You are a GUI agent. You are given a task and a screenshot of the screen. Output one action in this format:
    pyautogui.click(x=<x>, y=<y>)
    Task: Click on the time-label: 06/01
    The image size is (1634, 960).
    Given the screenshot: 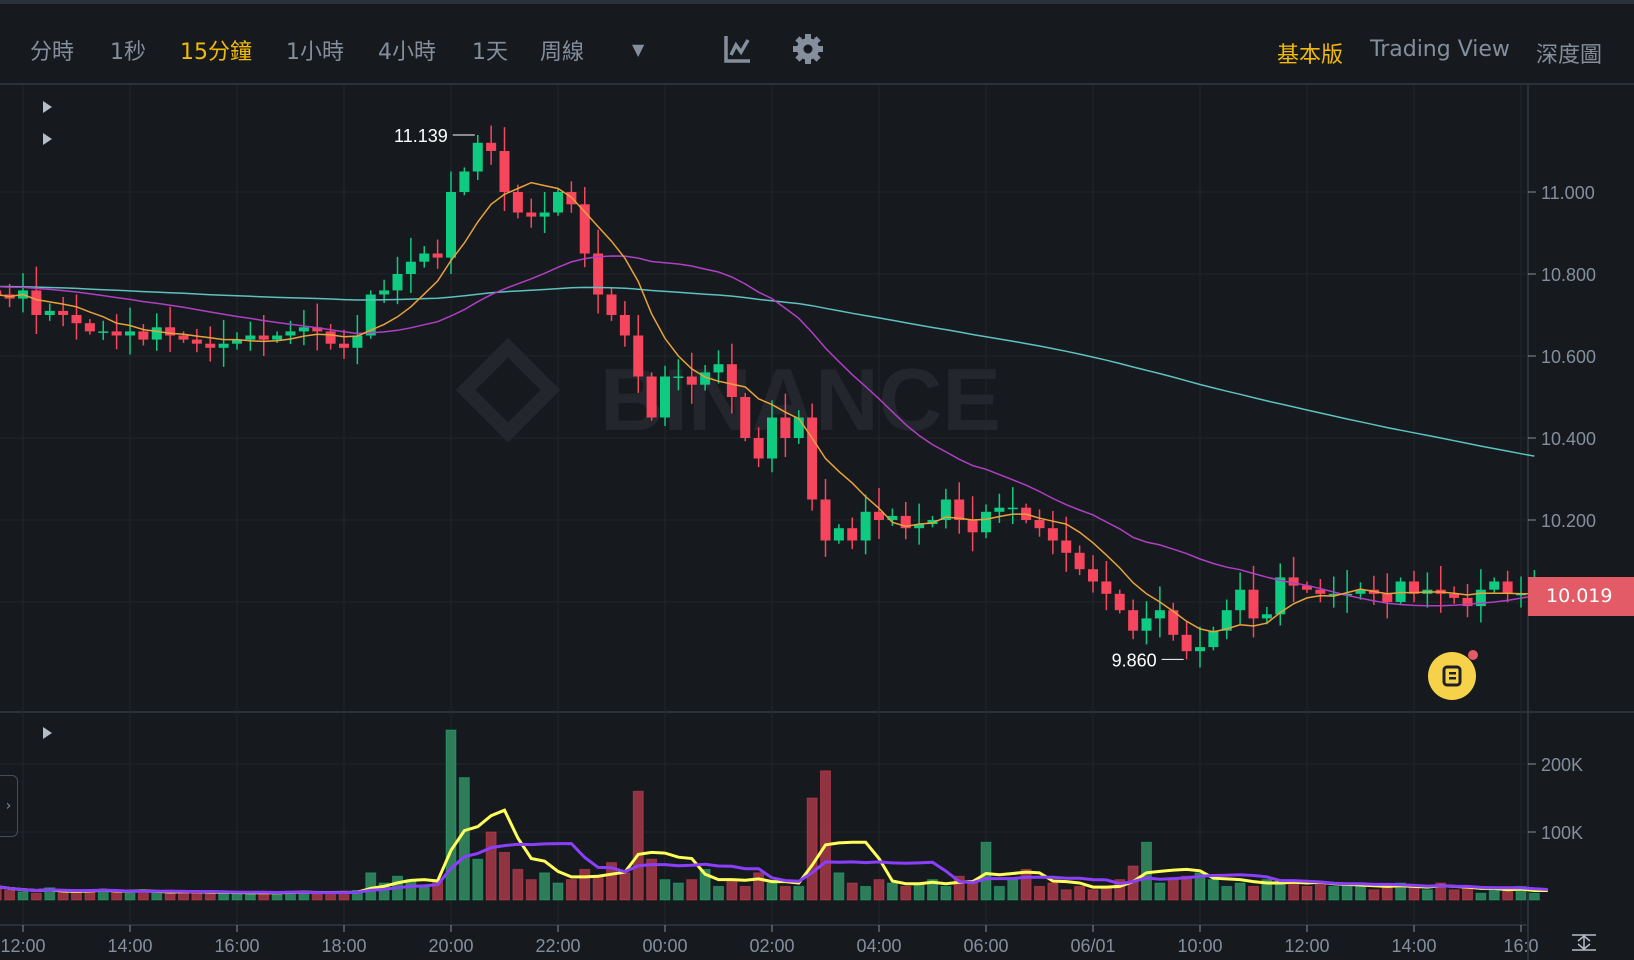 What is the action you would take?
    pyautogui.click(x=1092, y=946)
    